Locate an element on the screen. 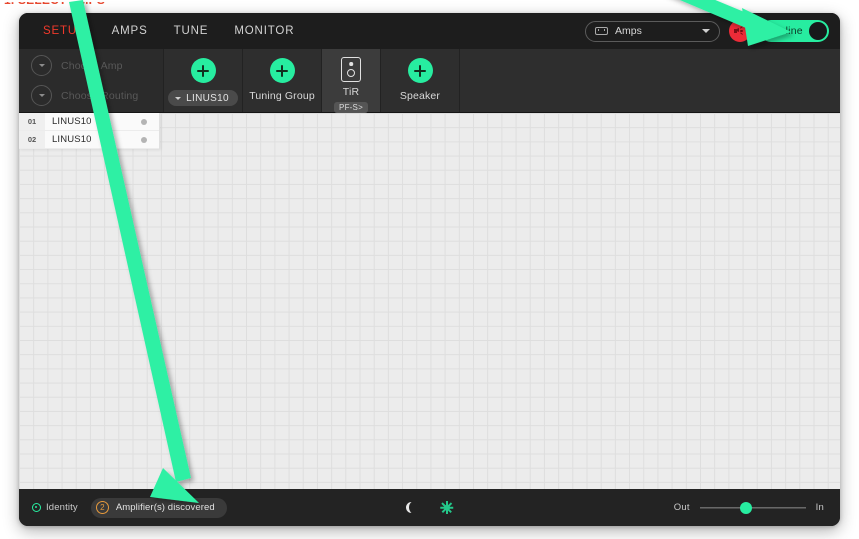  amplifiers-discovered-badge: 2 Amplifier(s) discovered is located at coordinates (158, 507).